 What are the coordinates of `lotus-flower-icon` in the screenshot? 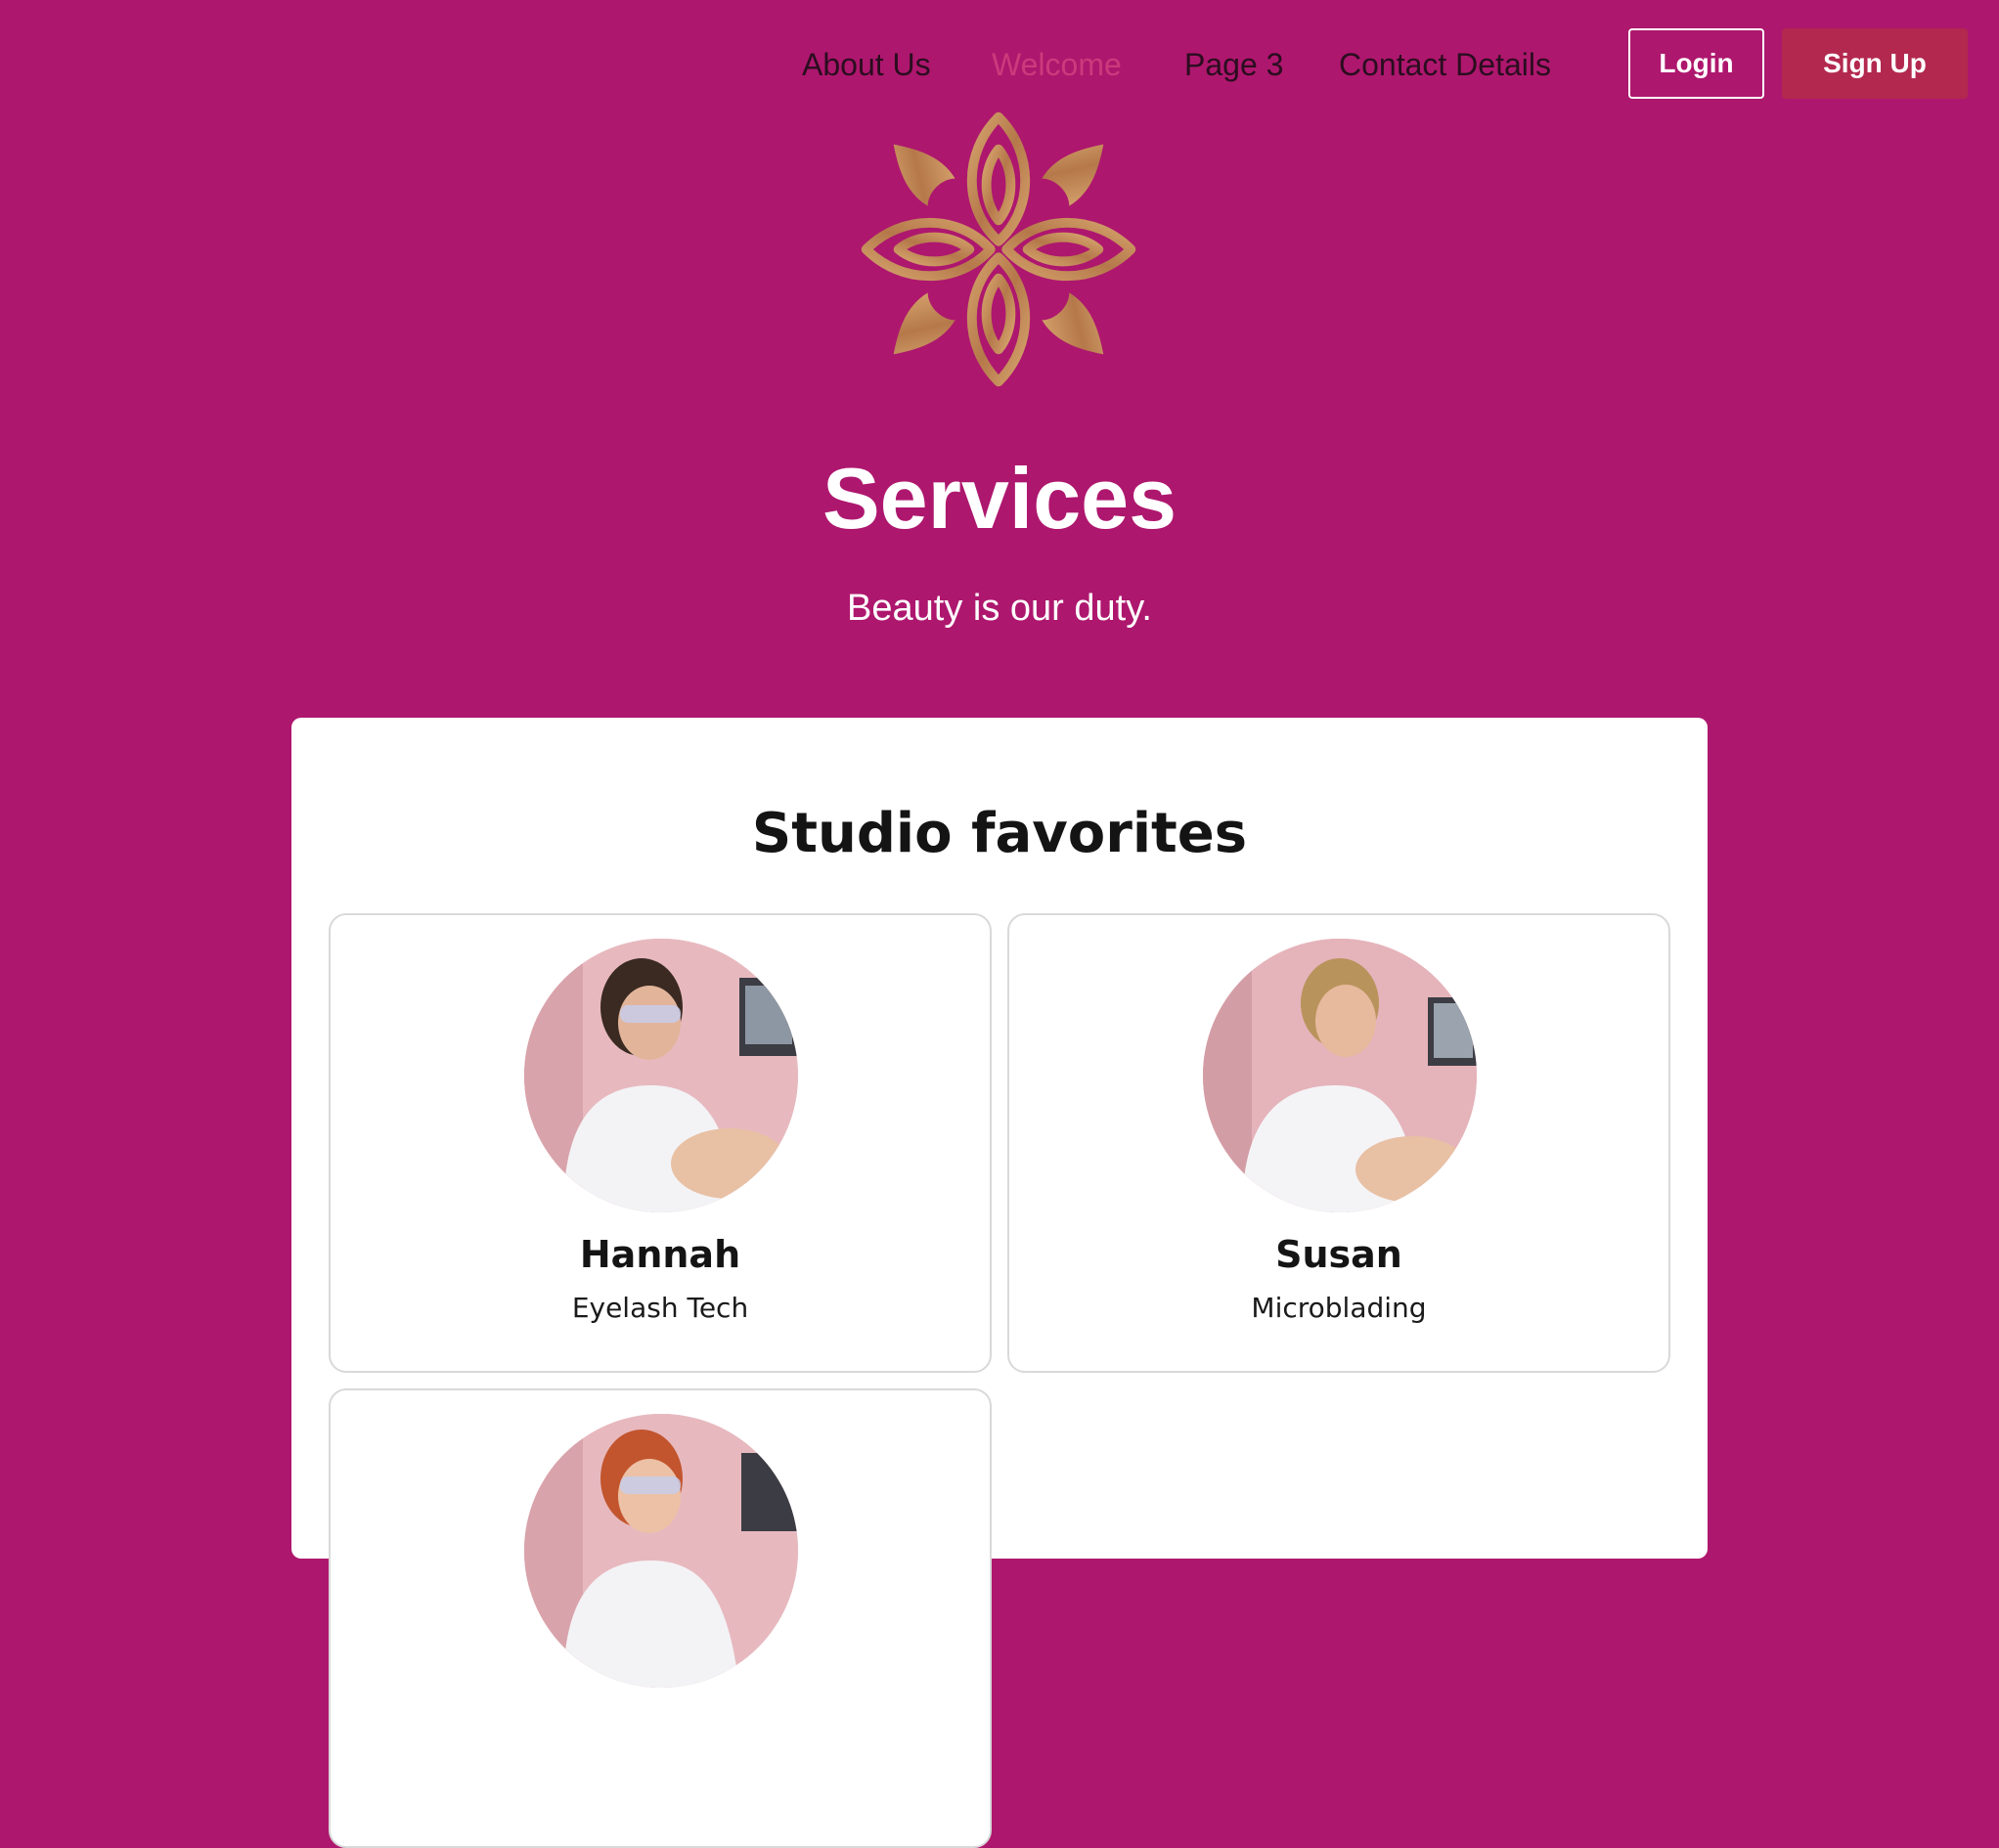 It's located at (999, 249).